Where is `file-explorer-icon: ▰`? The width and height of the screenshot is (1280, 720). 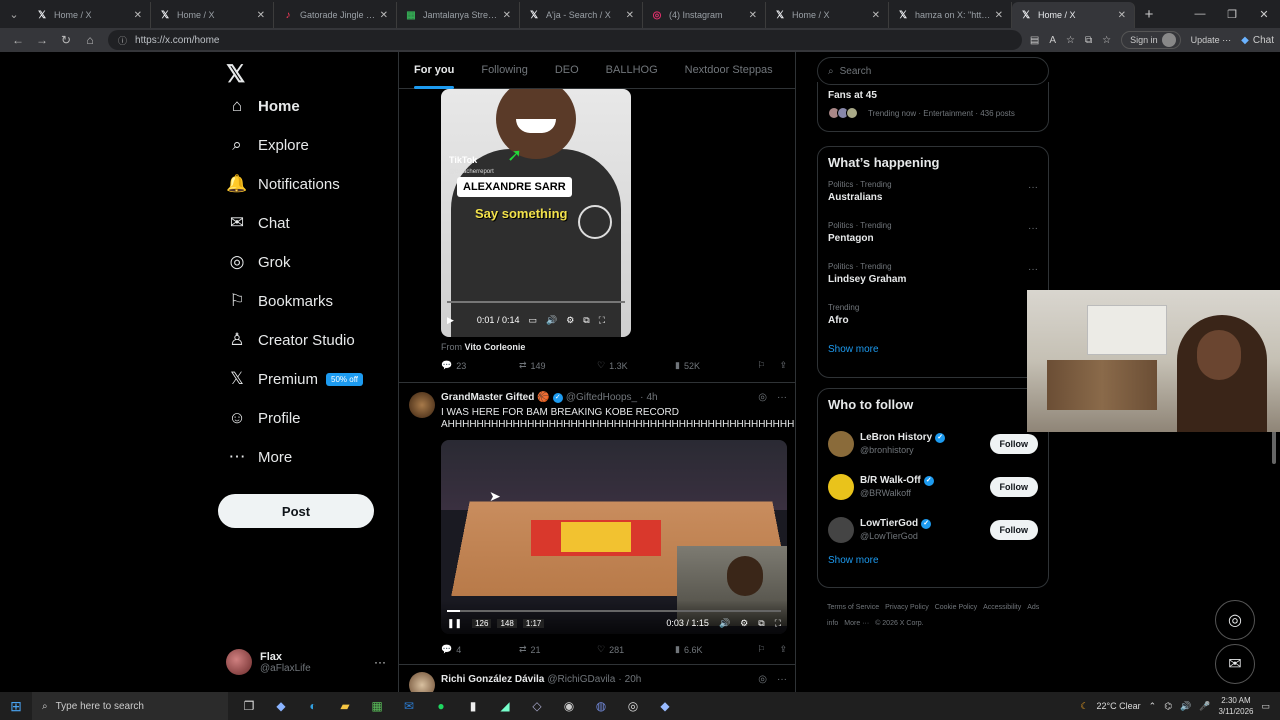
file-explorer-icon: ▰ is located at coordinates (345, 706).